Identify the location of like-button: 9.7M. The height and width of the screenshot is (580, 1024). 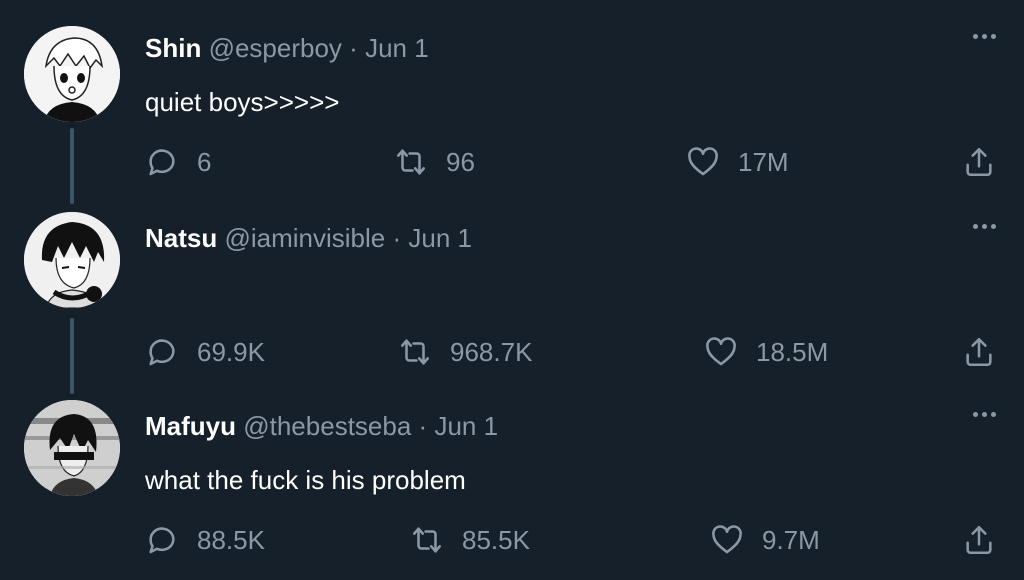
(765, 540).